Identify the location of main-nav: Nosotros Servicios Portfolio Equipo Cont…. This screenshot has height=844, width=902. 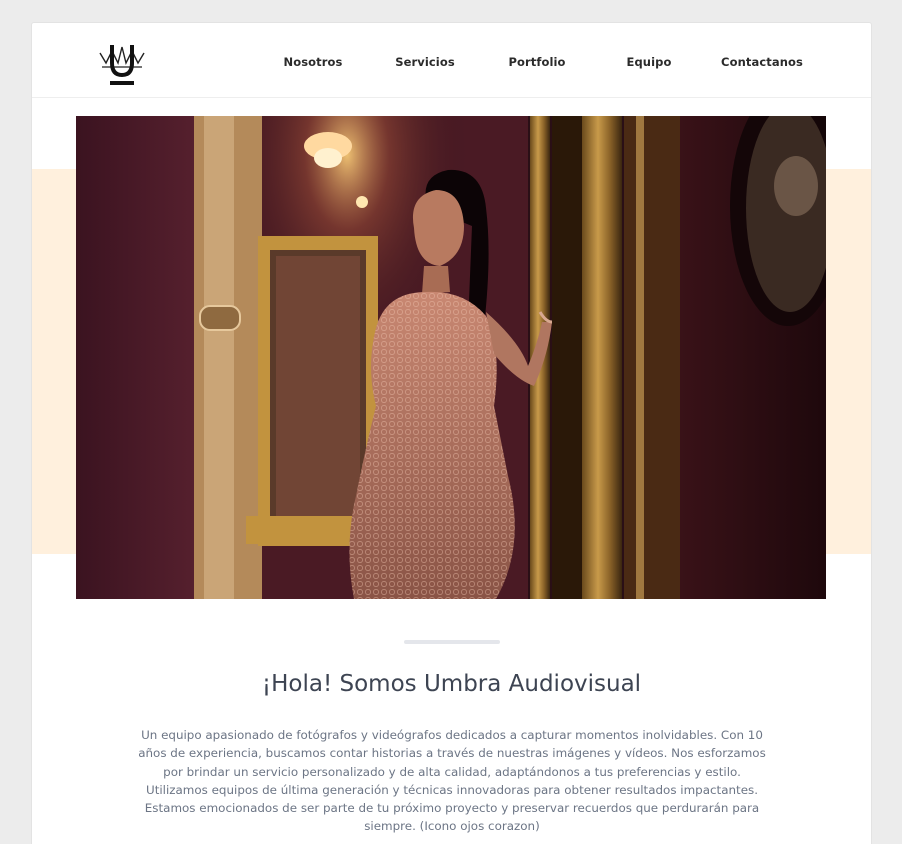
(451, 65).